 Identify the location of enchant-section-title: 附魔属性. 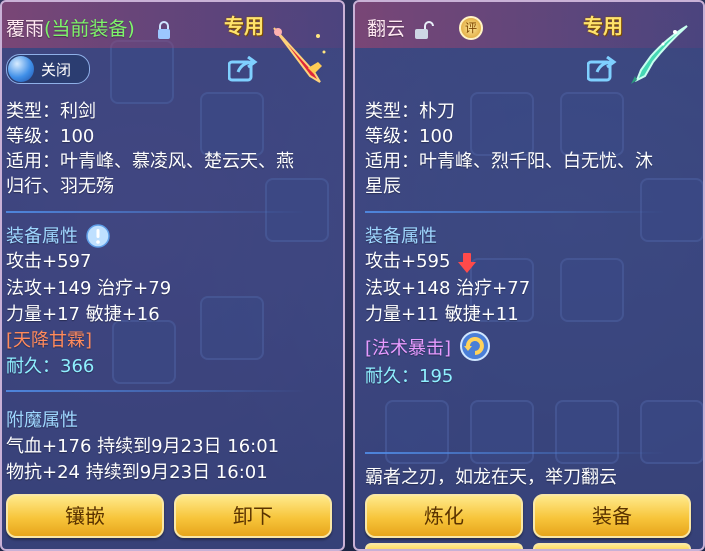
(42, 420).